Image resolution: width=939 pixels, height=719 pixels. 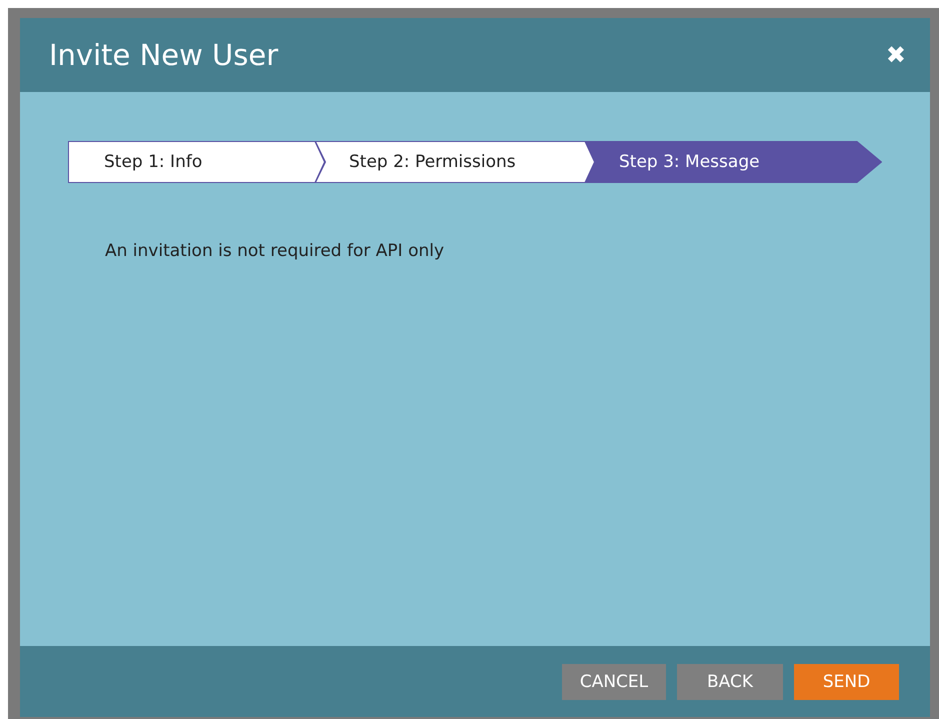 I want to click on send-button: SEND, so click(x=846, y=682).